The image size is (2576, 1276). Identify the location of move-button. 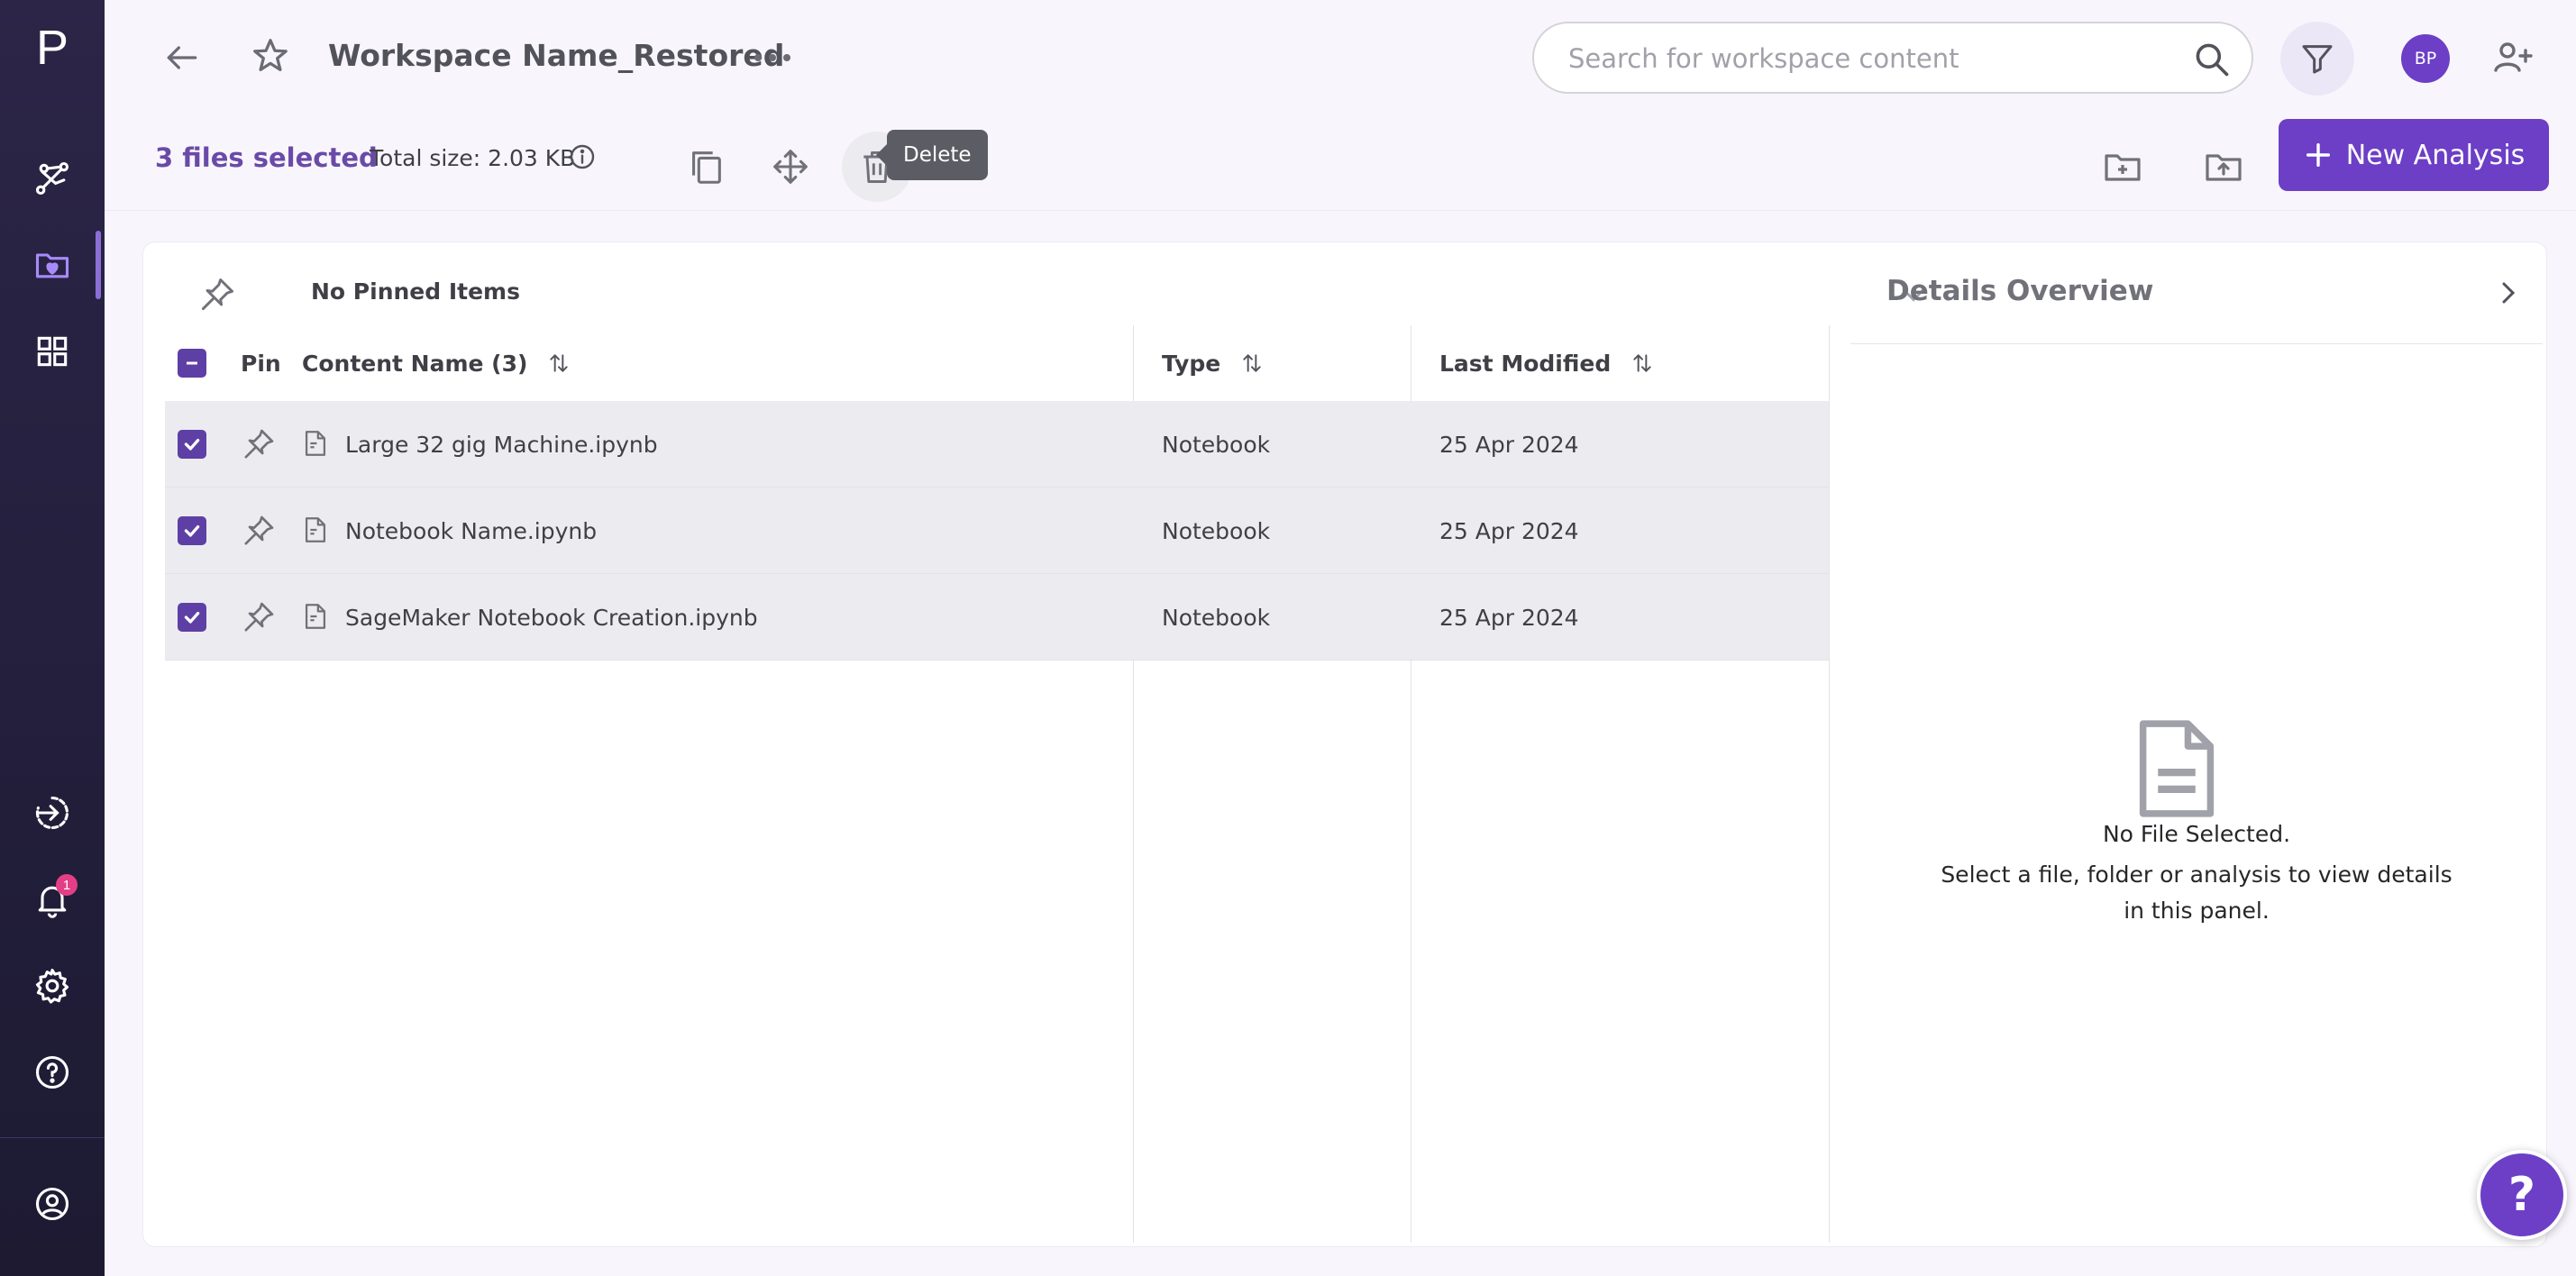
(790, 167).